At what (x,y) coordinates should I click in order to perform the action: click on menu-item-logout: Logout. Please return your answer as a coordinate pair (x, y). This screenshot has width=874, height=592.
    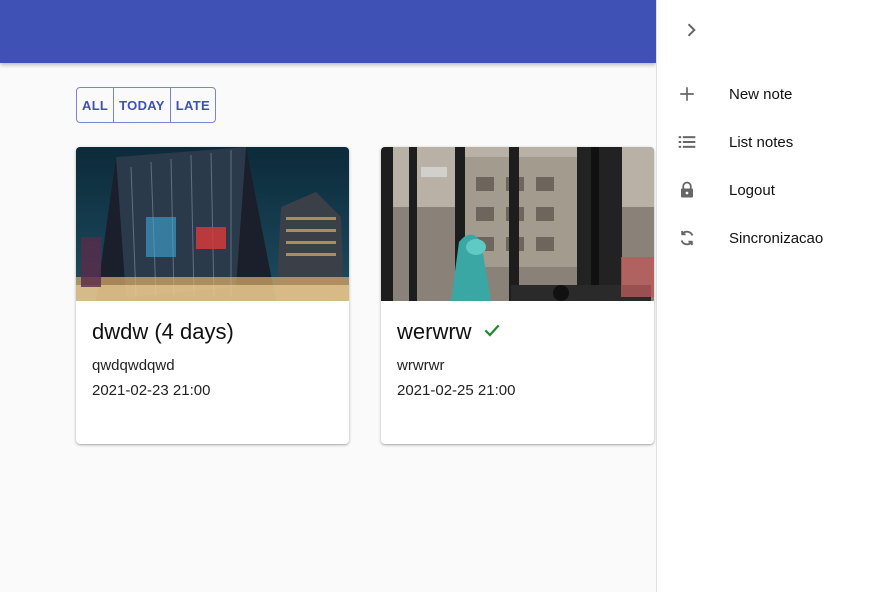
    Looking at the image, I should click on (765, 190).